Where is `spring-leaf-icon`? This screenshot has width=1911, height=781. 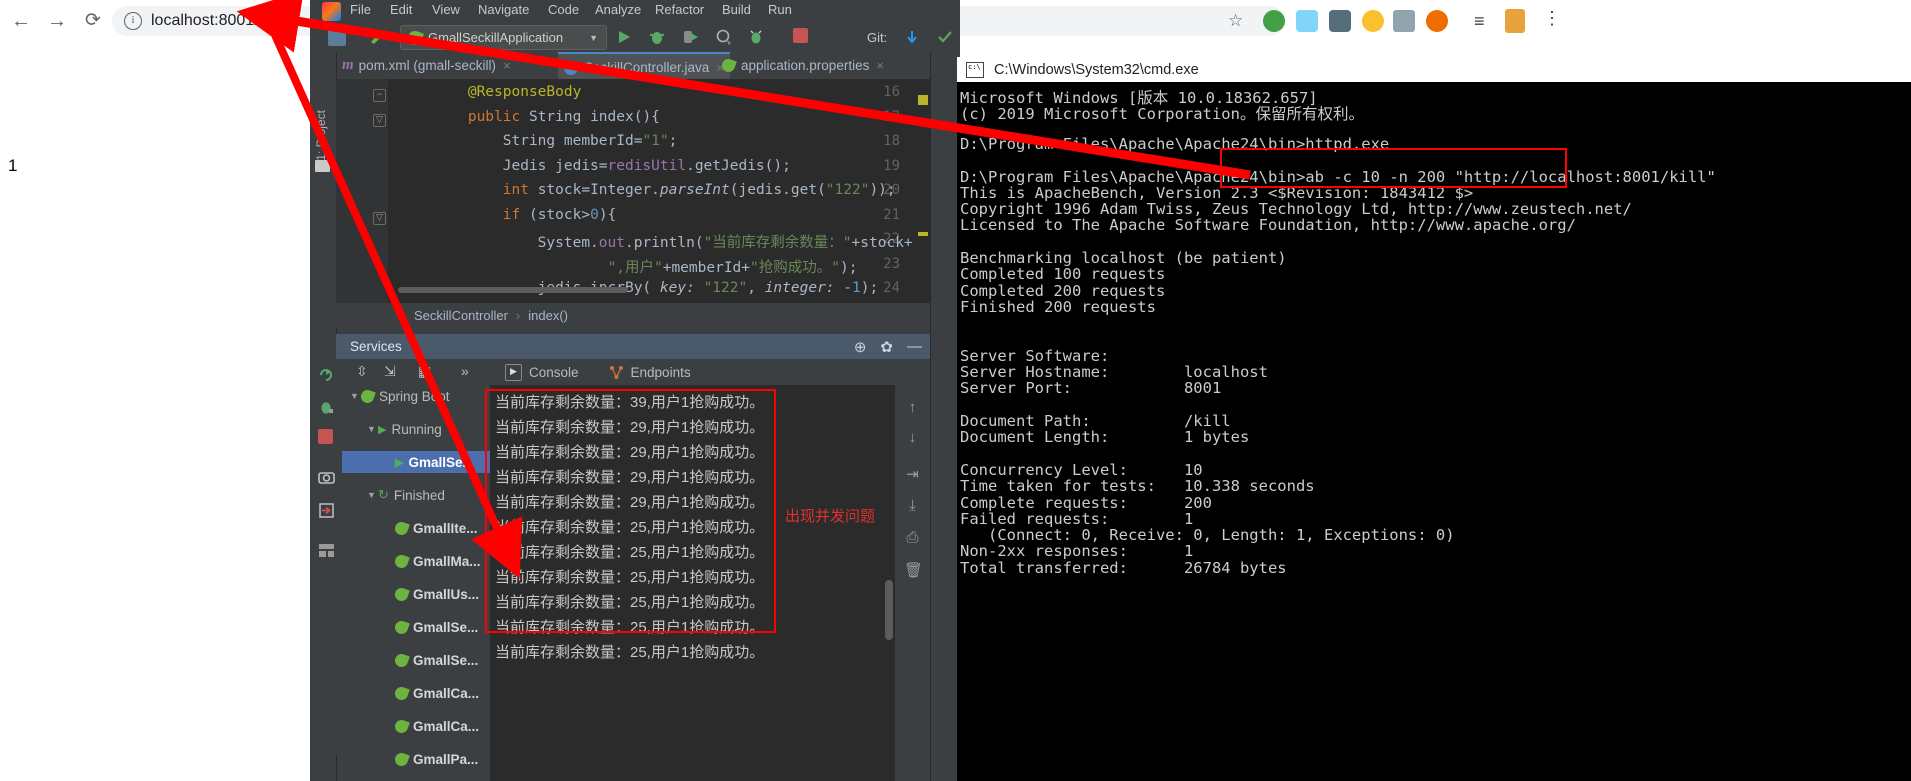
spring-leaf-icon is located at coordinates (401, 528).